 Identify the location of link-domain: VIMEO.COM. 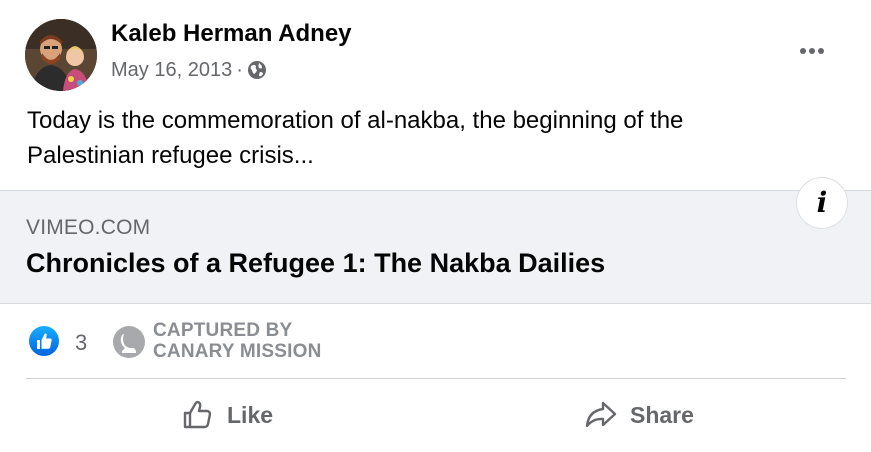
(88, 227).